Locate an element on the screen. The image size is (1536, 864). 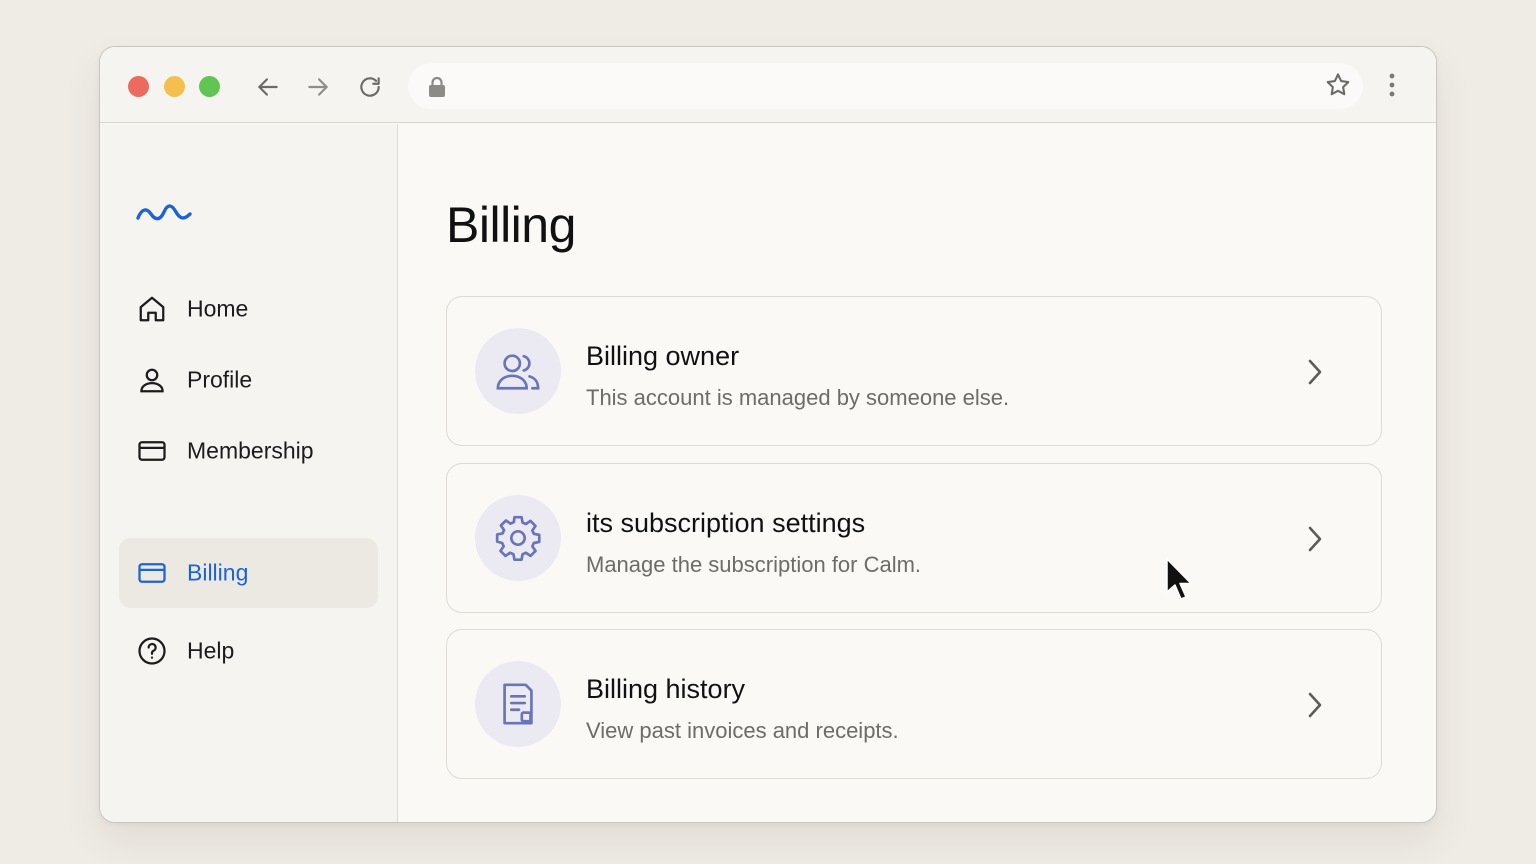
help-circle-icon is located at coordinates (152, 651).